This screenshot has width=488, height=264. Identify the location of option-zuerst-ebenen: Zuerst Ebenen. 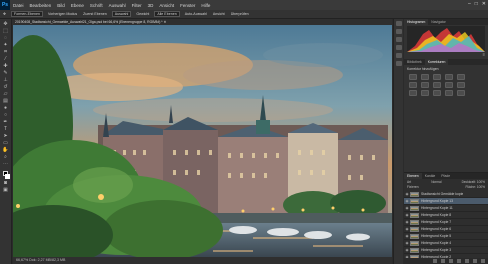
(95, 14).